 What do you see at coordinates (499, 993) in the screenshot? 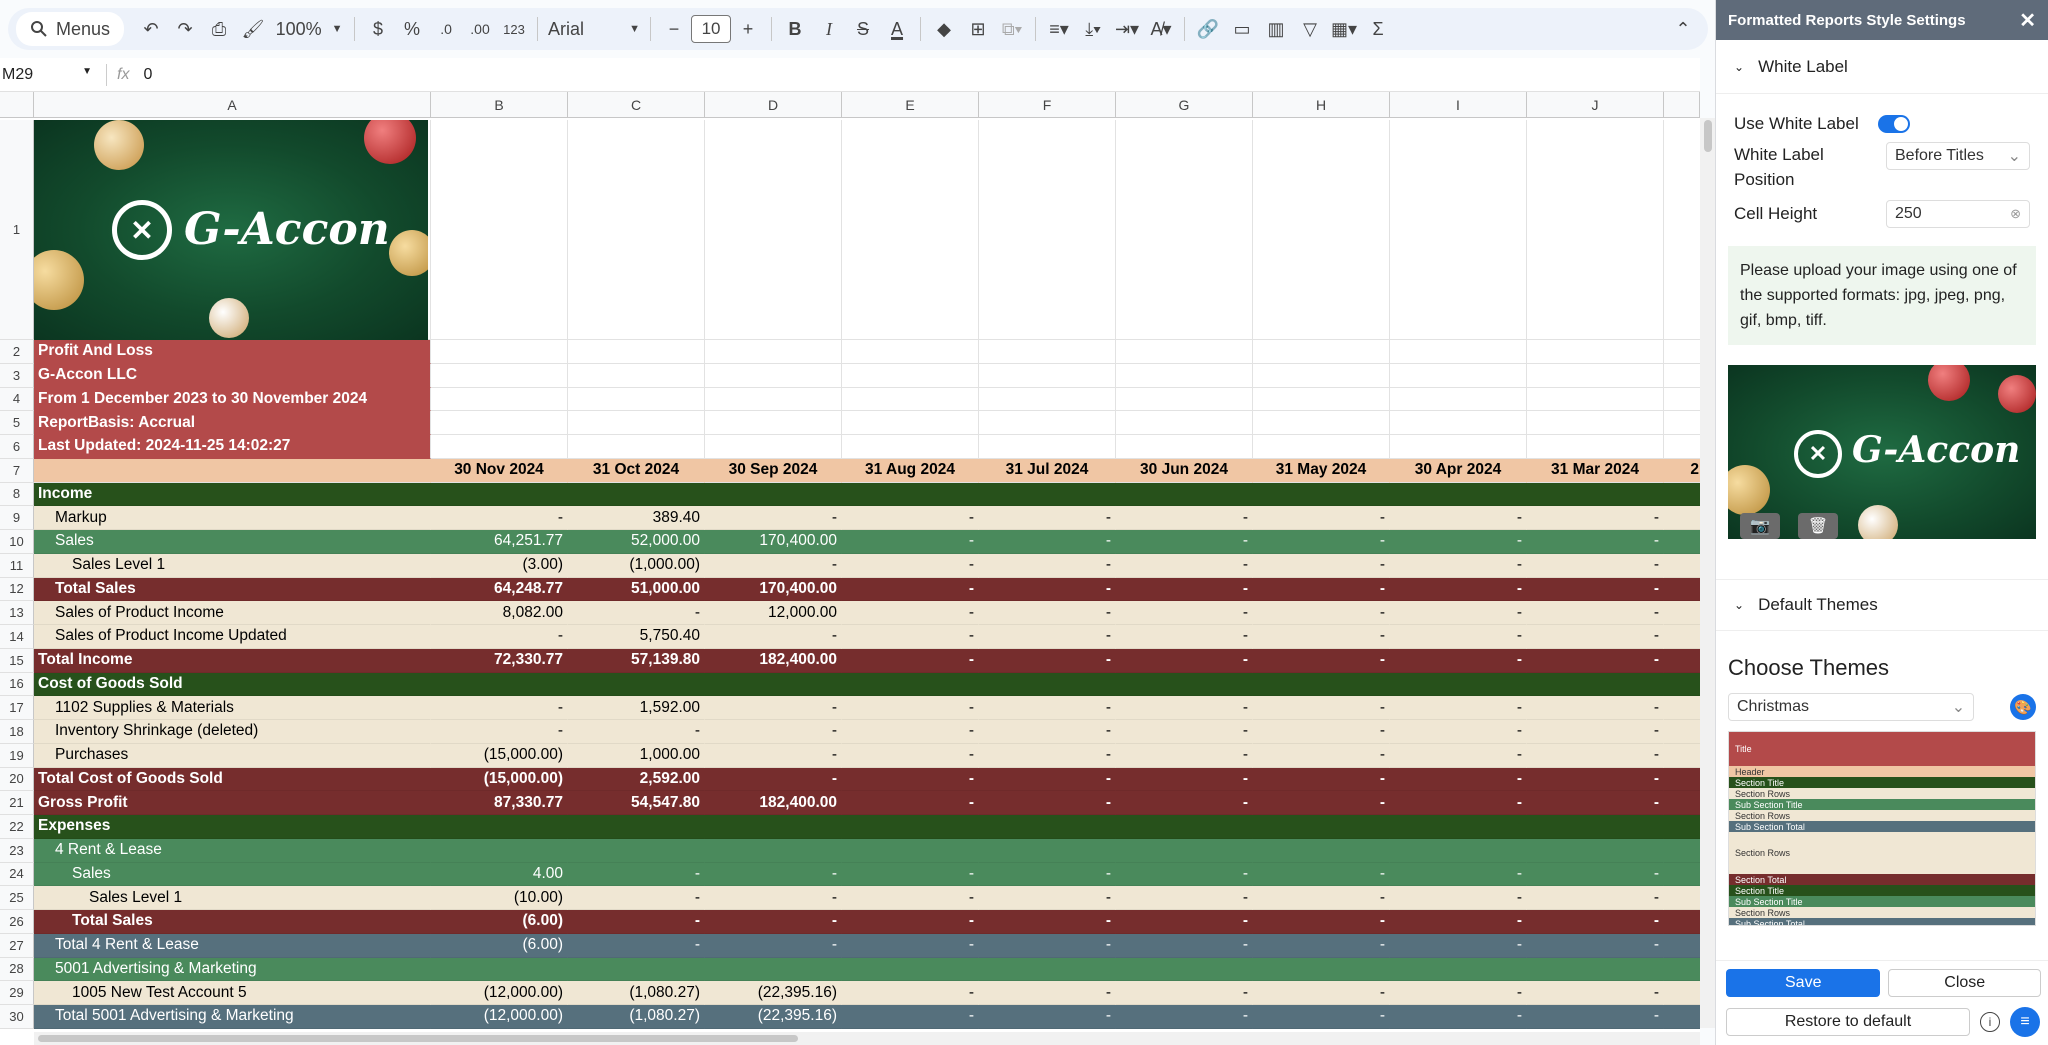
I see `amount-cell: (12,000.00)` at bounding box center [499, 993].